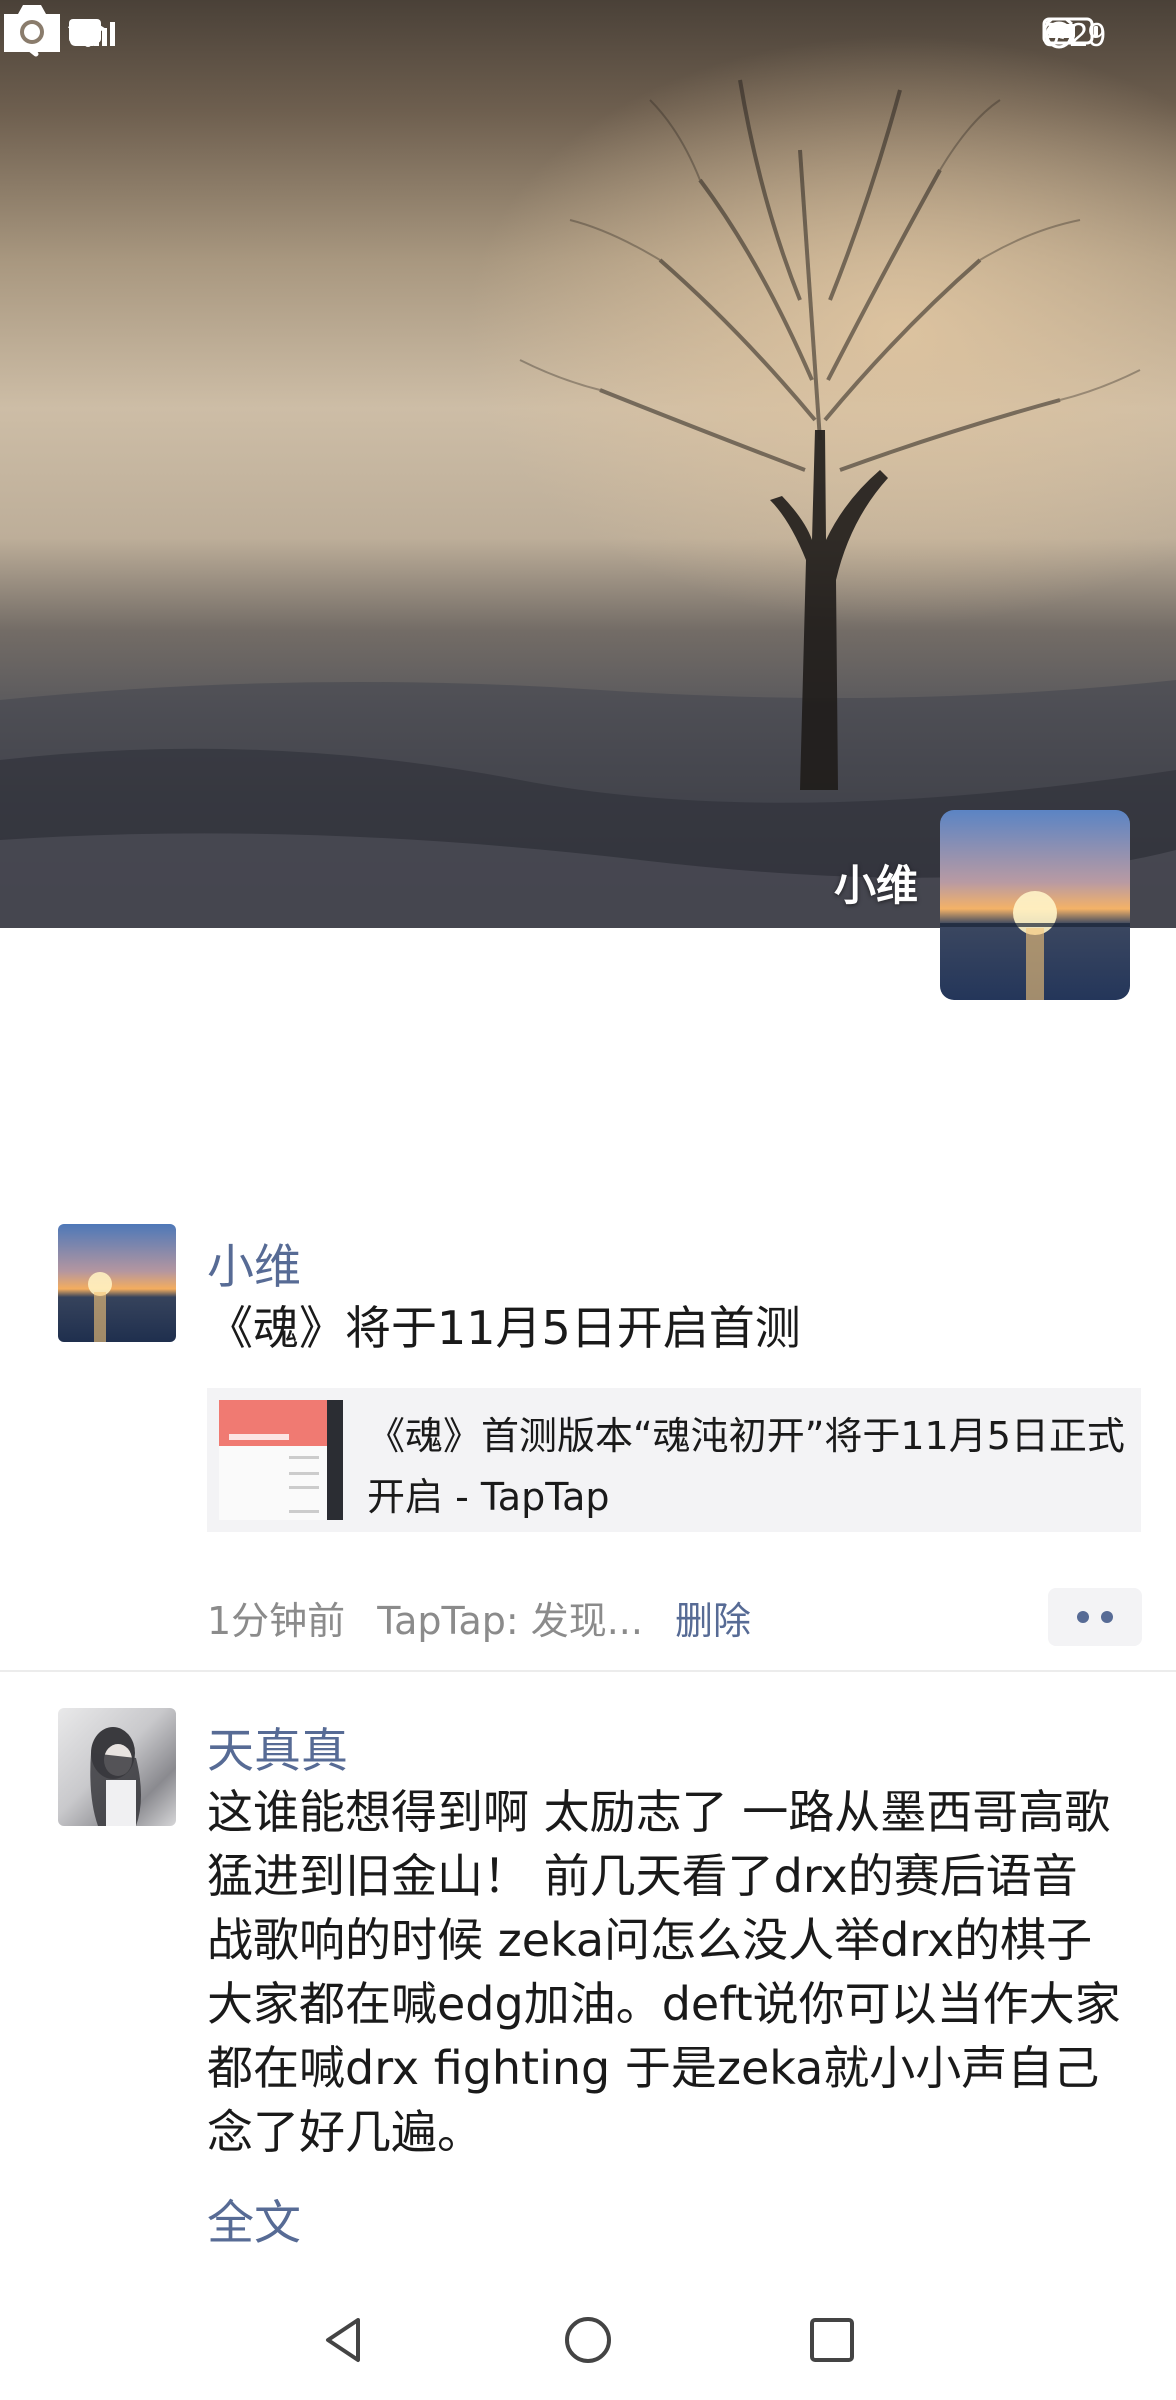 This screenshot has height=2400, width=1176. What do you see at coordinates (276, 1621) in the screenshot?
I see `post-time: 1分钟前` at bounding box center [276, 1621].